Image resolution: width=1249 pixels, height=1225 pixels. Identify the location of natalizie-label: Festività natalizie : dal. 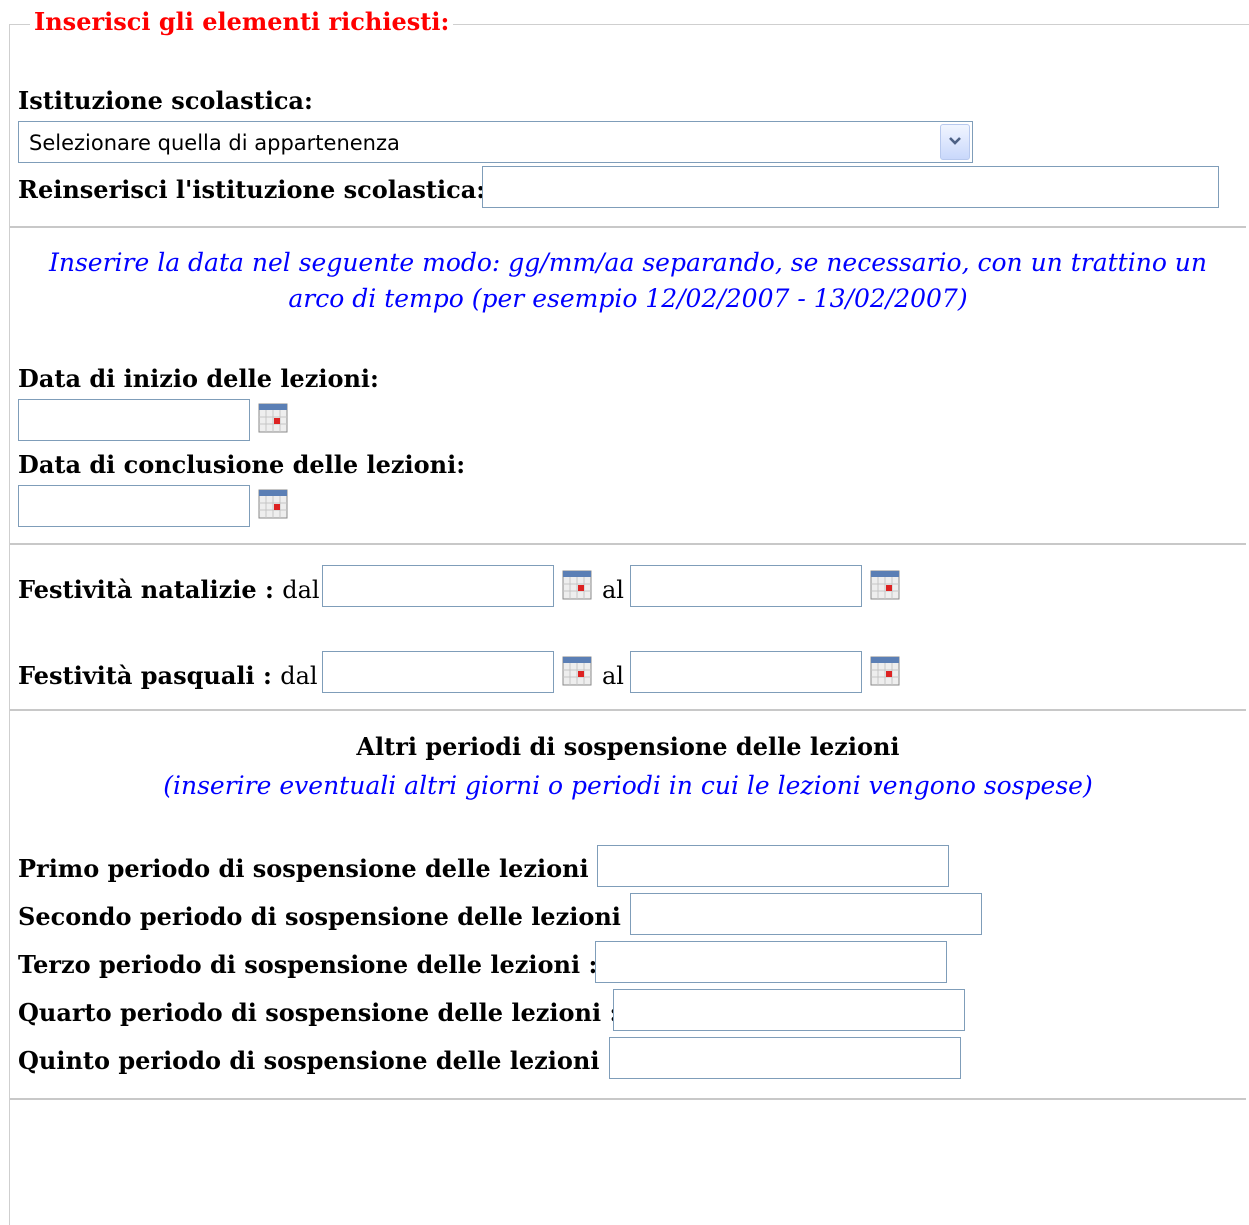
(169, 589).